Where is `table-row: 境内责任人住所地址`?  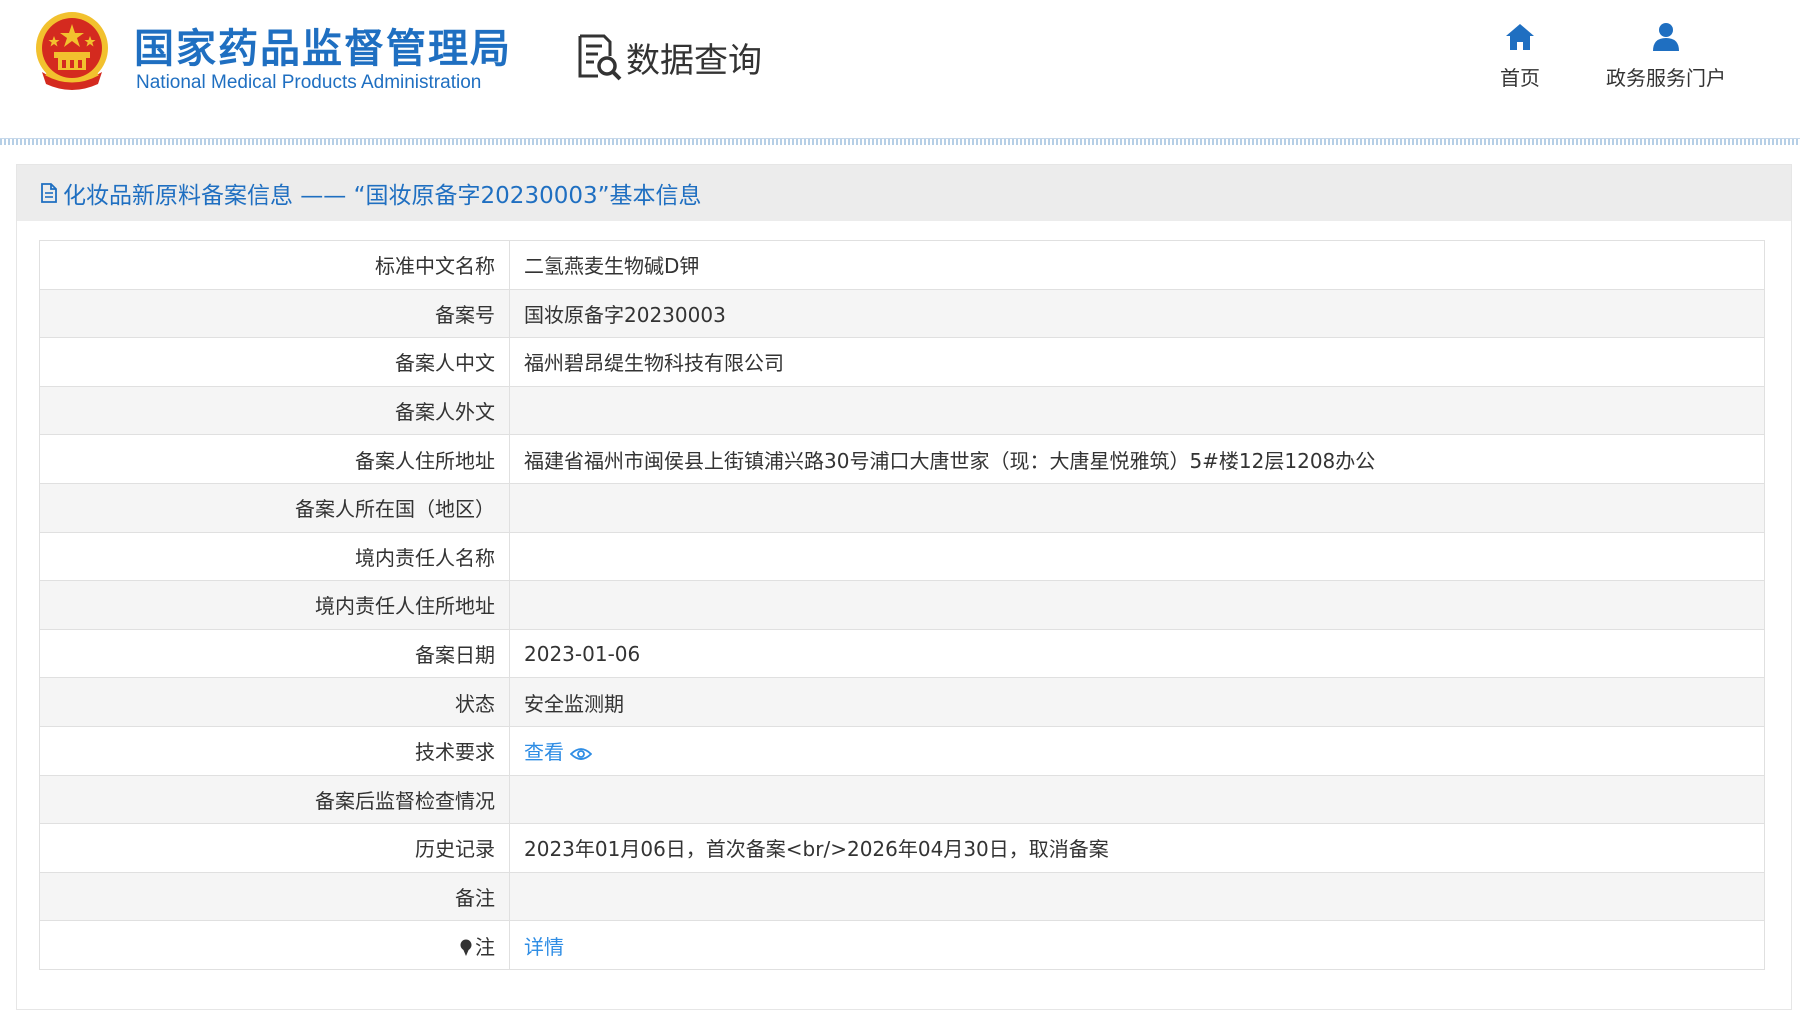
table-row: 境内责任人住所地址 is located at coordinates (902, 605).